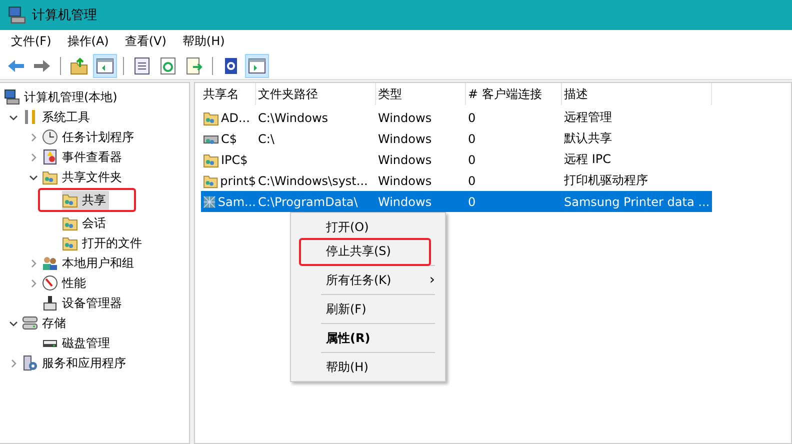 The image size is (792, 444). I want to click on users-icon, so click(50, 263).